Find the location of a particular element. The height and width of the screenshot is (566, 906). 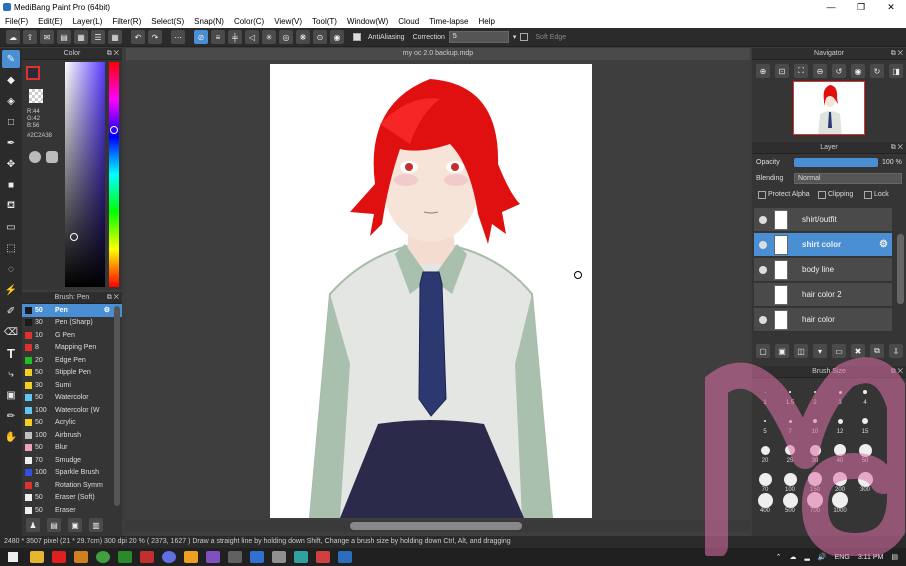

volume-icon: 🔊 is located at coordinates (822, 557).